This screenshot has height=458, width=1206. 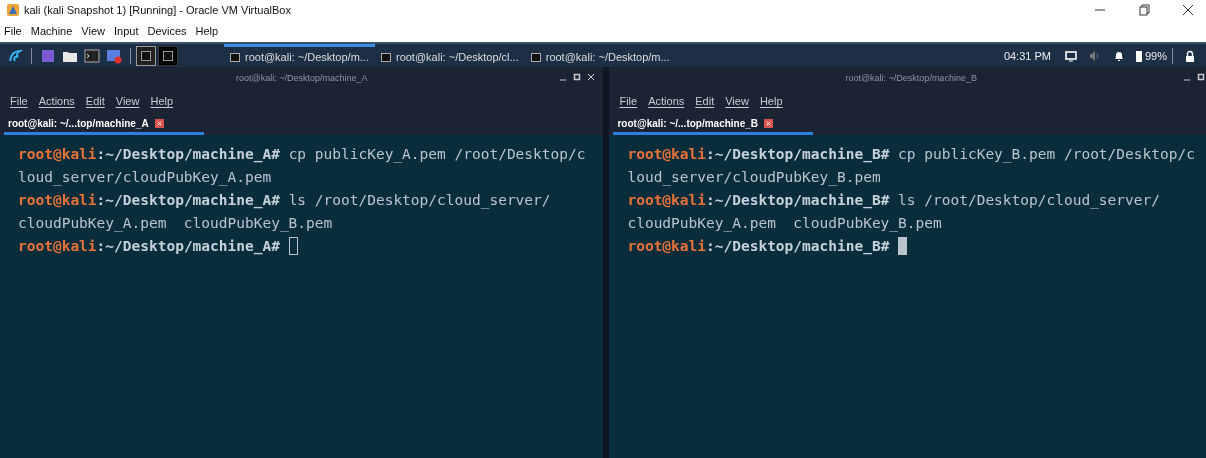 I want to click on terminal-title: root@kali: ~/Desktop/machine_B, so click(x=911, y=78).